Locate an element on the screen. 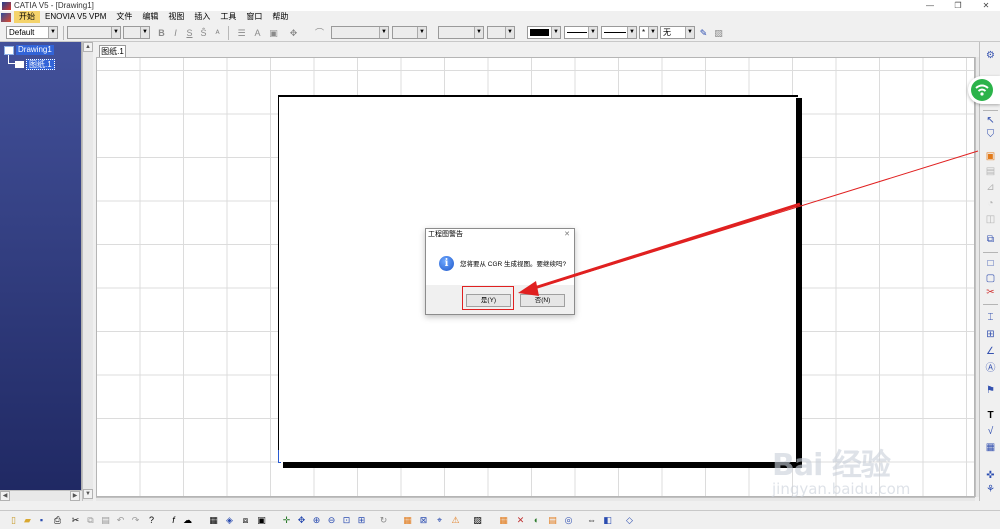 This screenshot has height=529, width=1000. layer-icon: ▣ is located at coordinates (261, 520).